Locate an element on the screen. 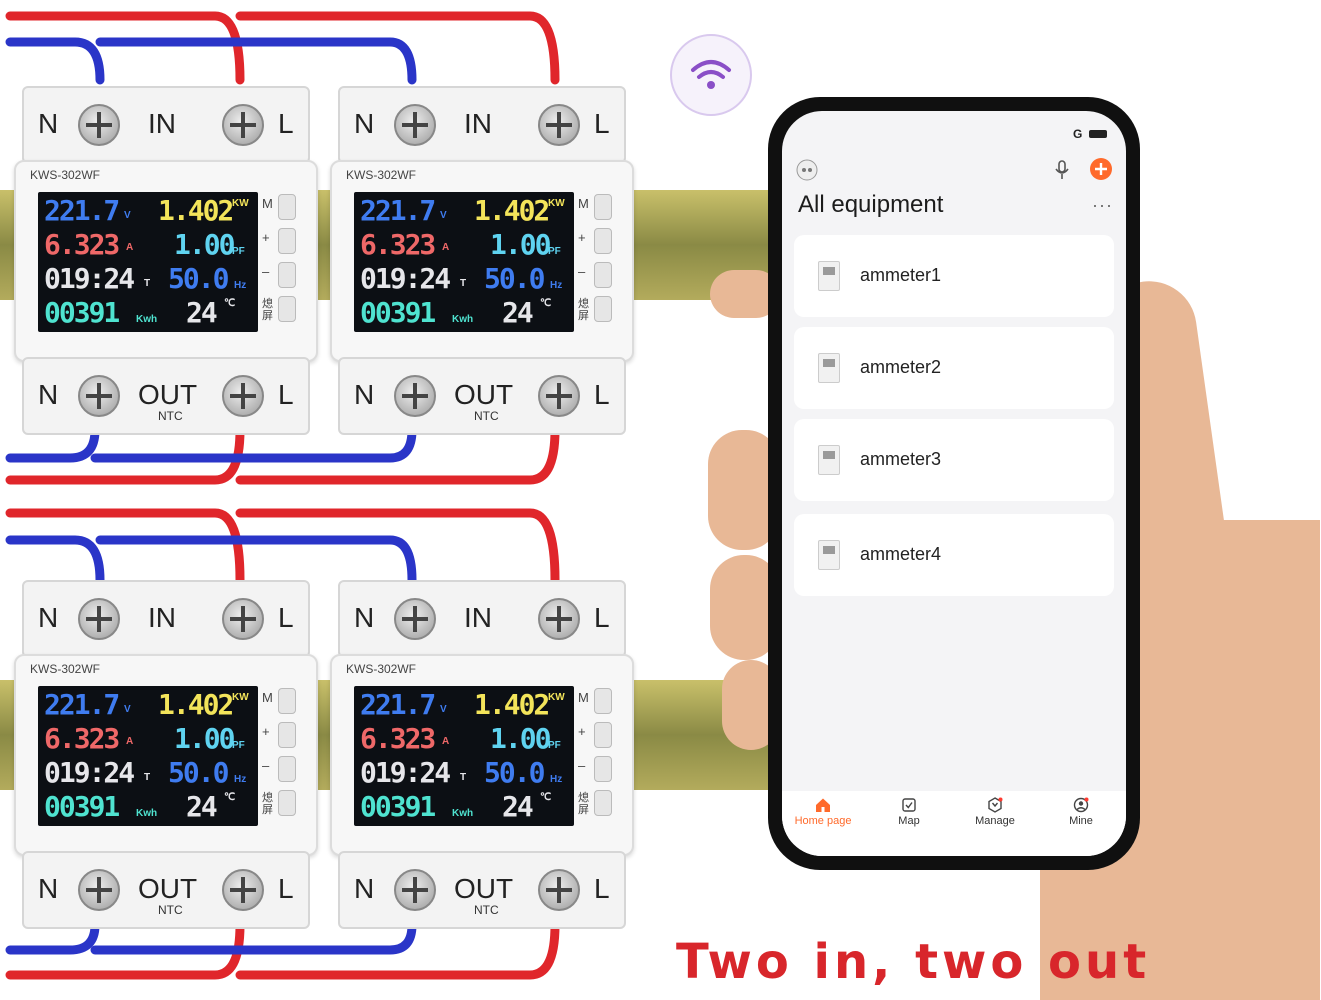  wifi-icon is located at coordinates (711, 75).